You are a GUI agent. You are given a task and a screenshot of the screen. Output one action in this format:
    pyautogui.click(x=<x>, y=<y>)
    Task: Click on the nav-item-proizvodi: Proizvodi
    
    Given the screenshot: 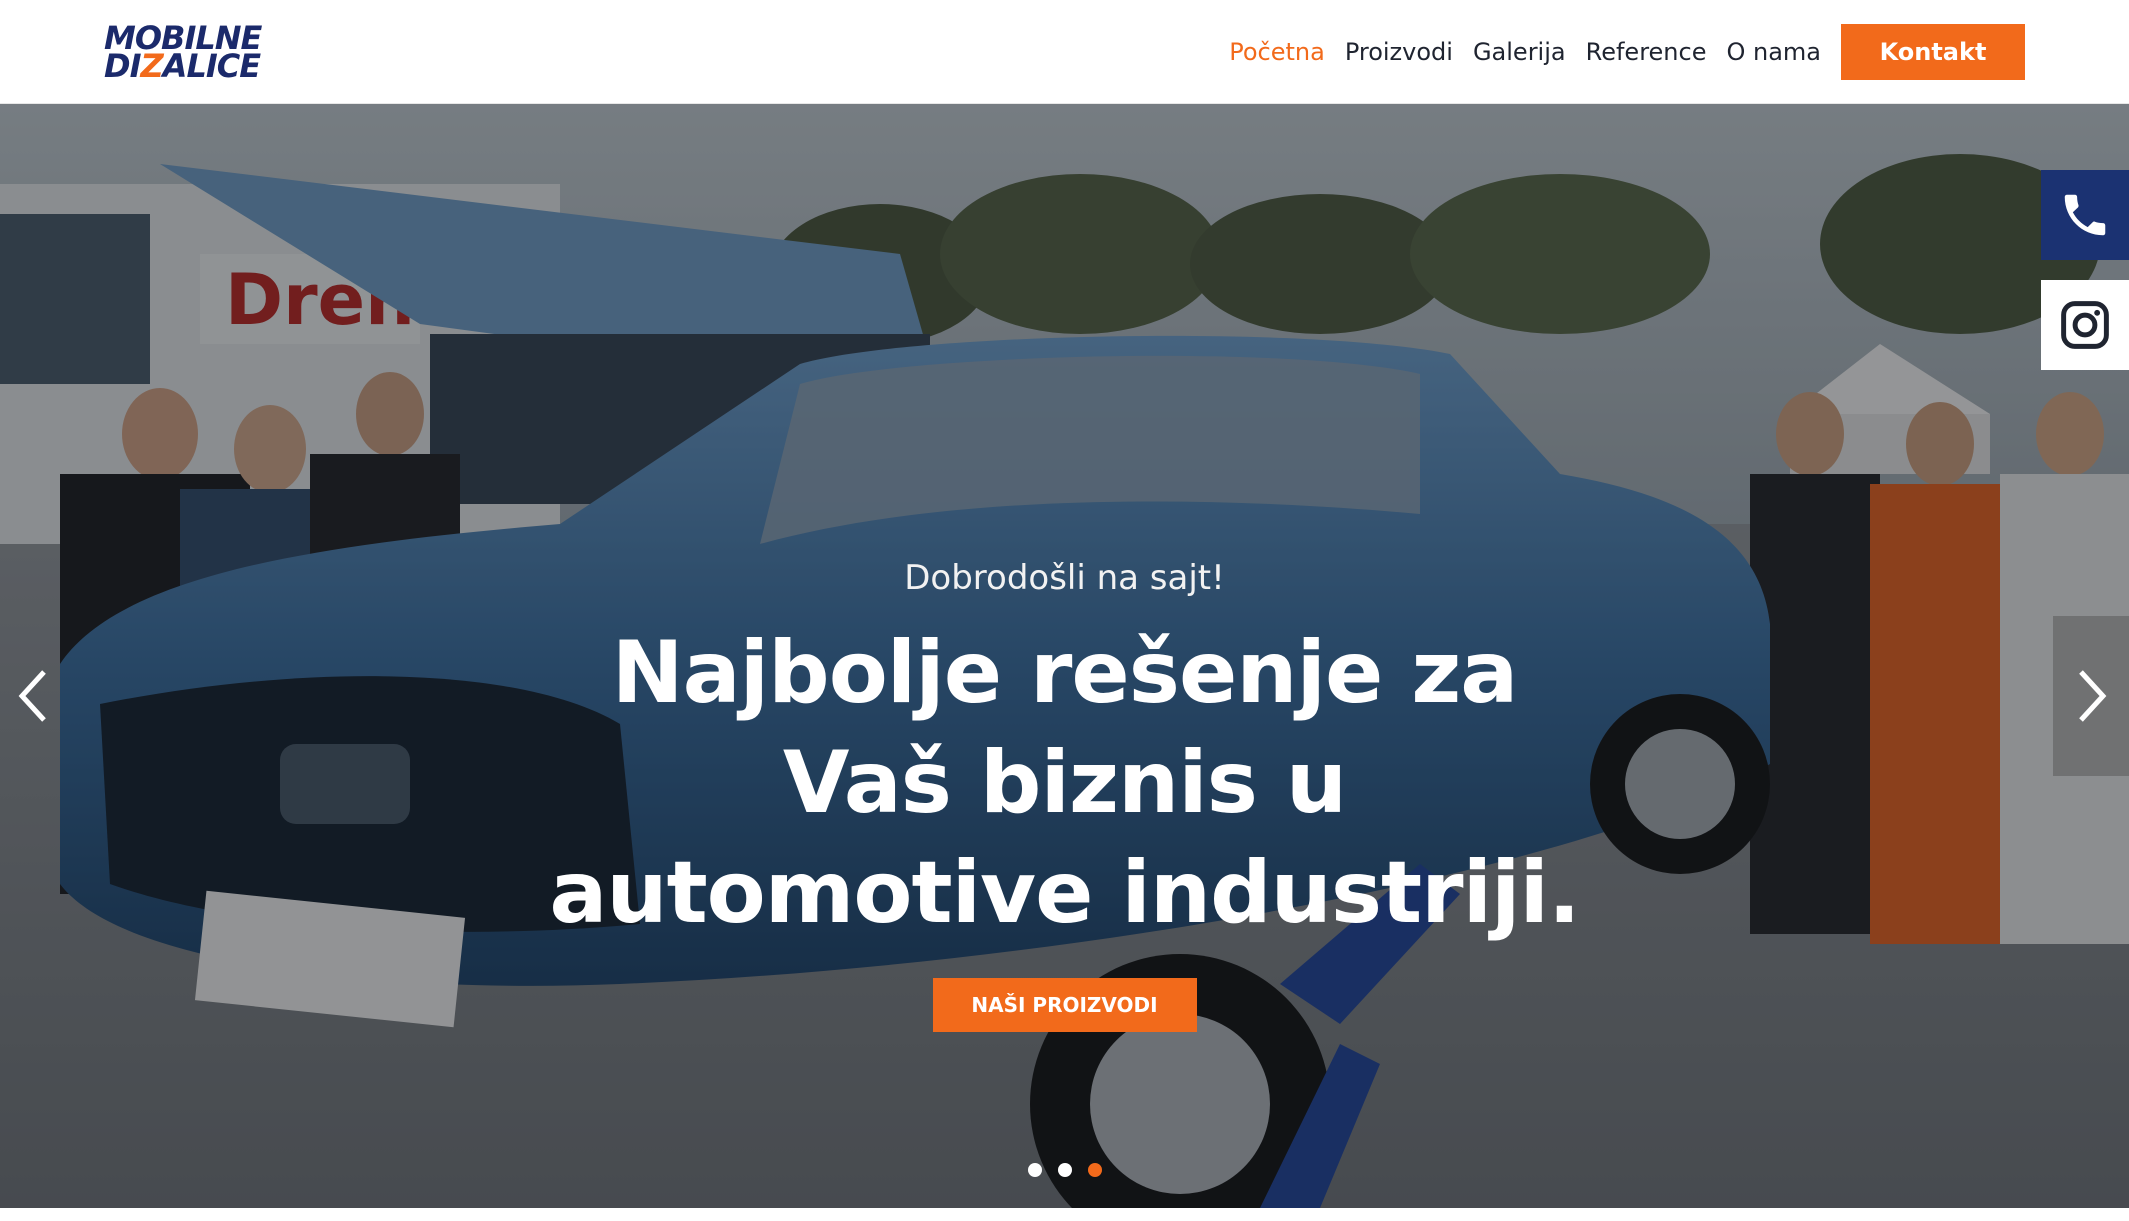 What is the action you would take?
    pyautogui.click(x=1399, y=52)
    